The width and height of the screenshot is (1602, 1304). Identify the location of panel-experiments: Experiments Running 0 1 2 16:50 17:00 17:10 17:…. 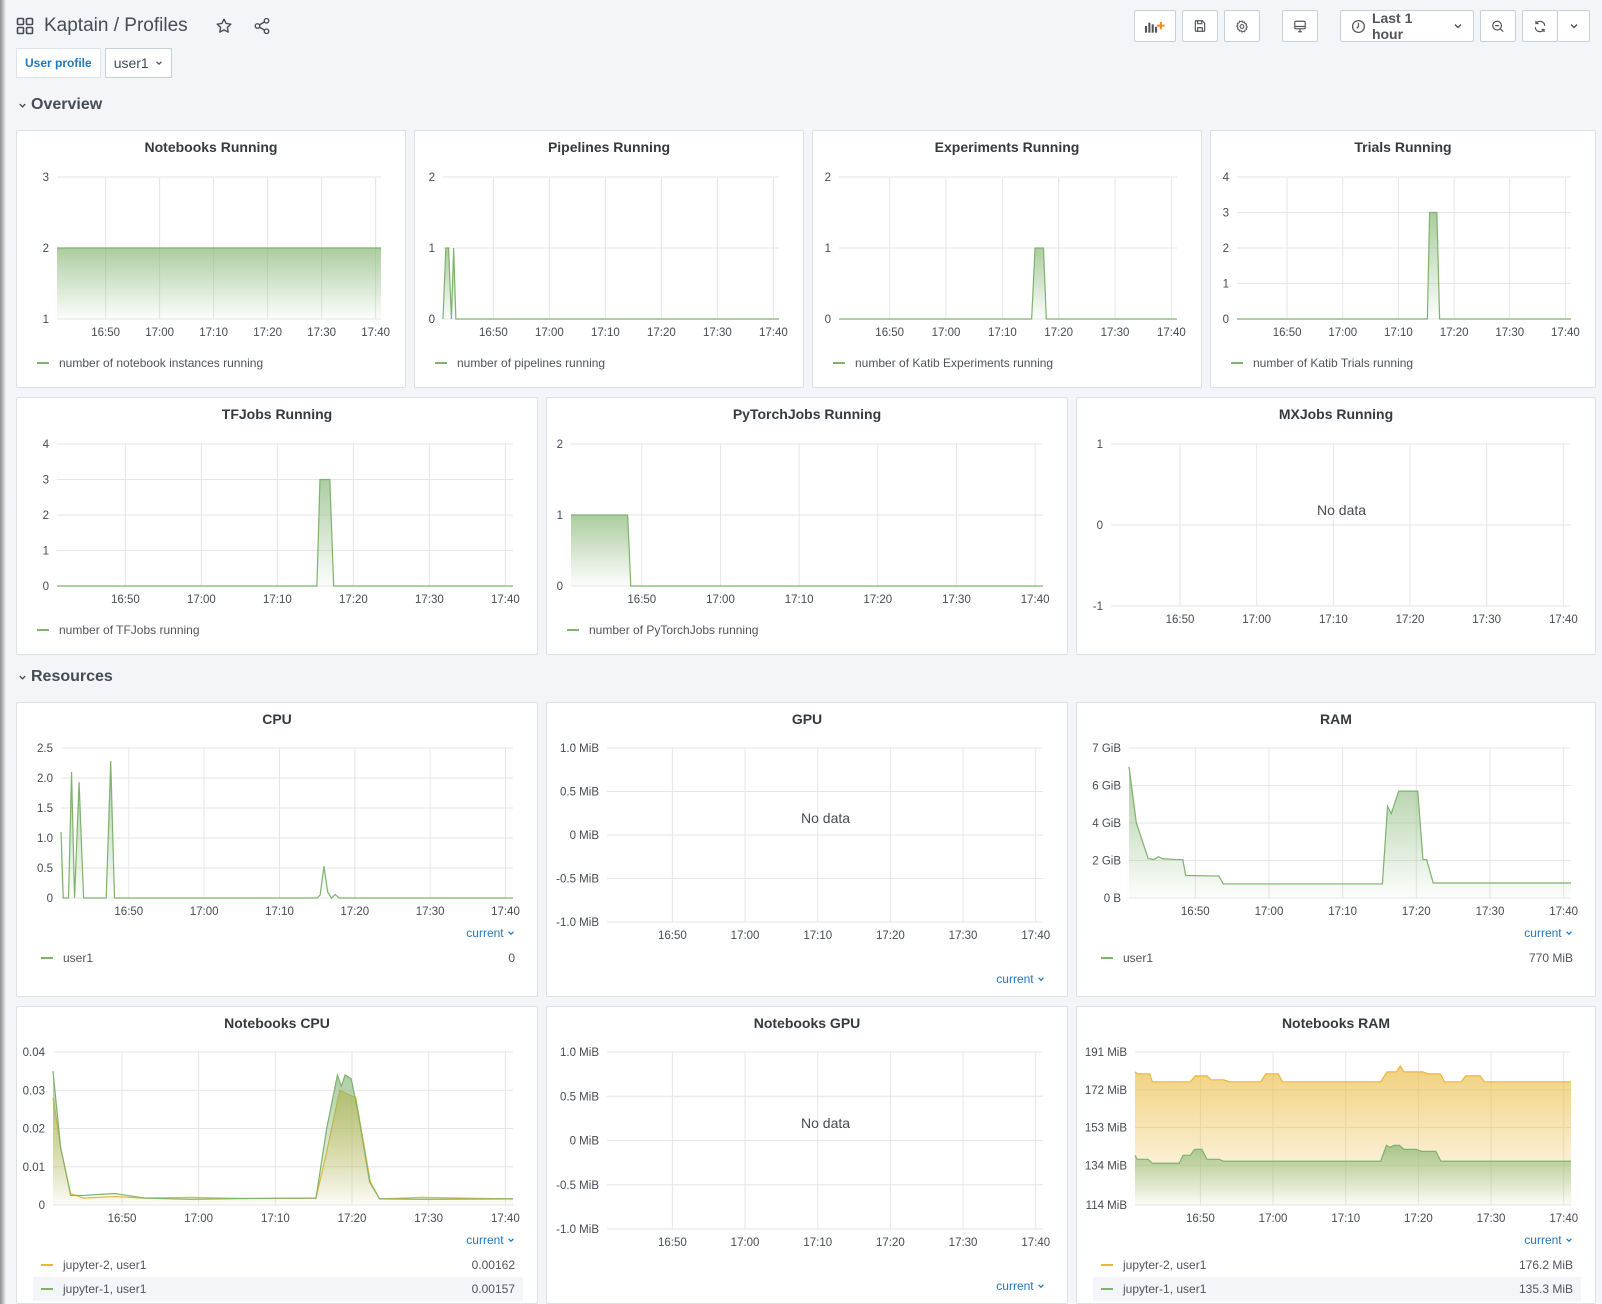
(1007, 259).